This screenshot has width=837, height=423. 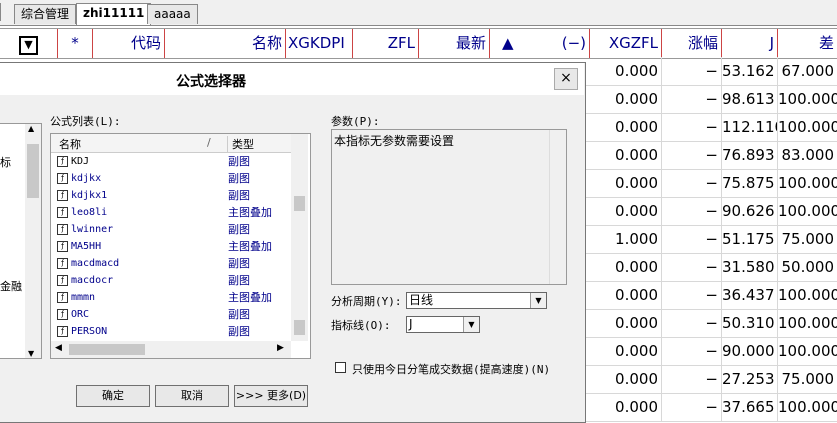 I want to click on formula-list-item: ƒ kdjkx1 副图, so click(x=171, y=195).